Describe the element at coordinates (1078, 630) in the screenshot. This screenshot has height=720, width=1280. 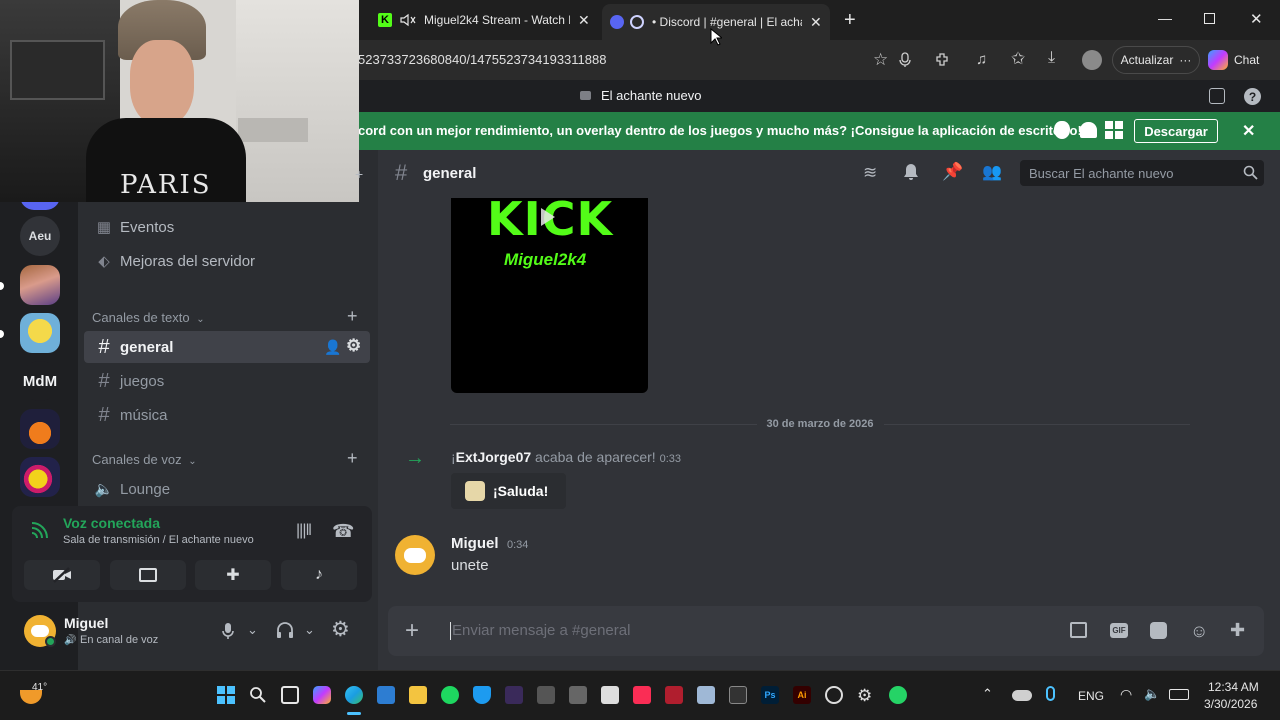
I see `gift-icon` at that location.